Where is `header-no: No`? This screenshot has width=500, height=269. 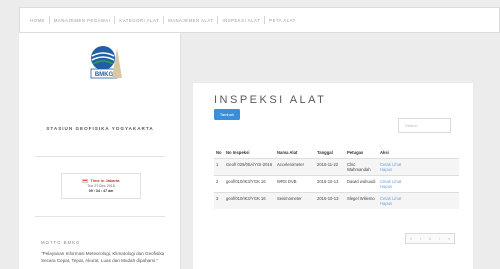
header-no: No is located at coordinates (219, 153).